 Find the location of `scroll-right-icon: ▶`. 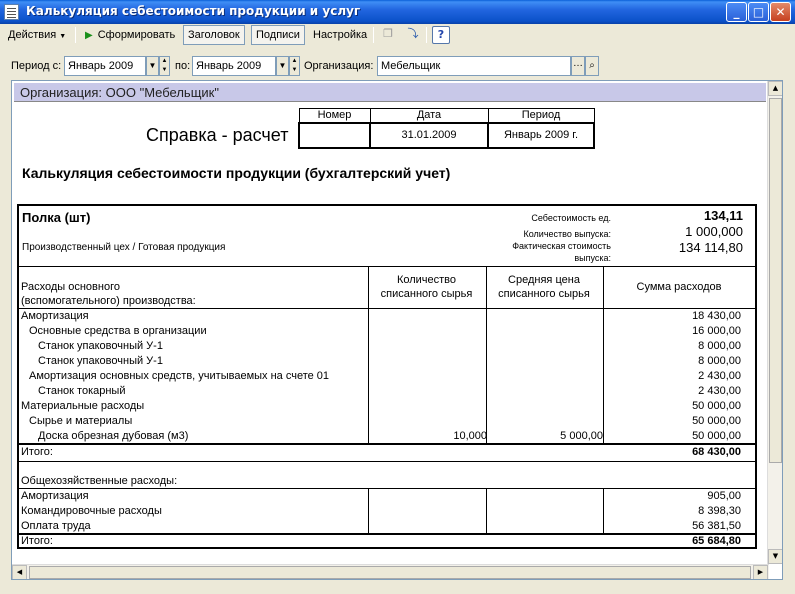

scroll-right-icon: ▶ is located at coordinates (760, 572).